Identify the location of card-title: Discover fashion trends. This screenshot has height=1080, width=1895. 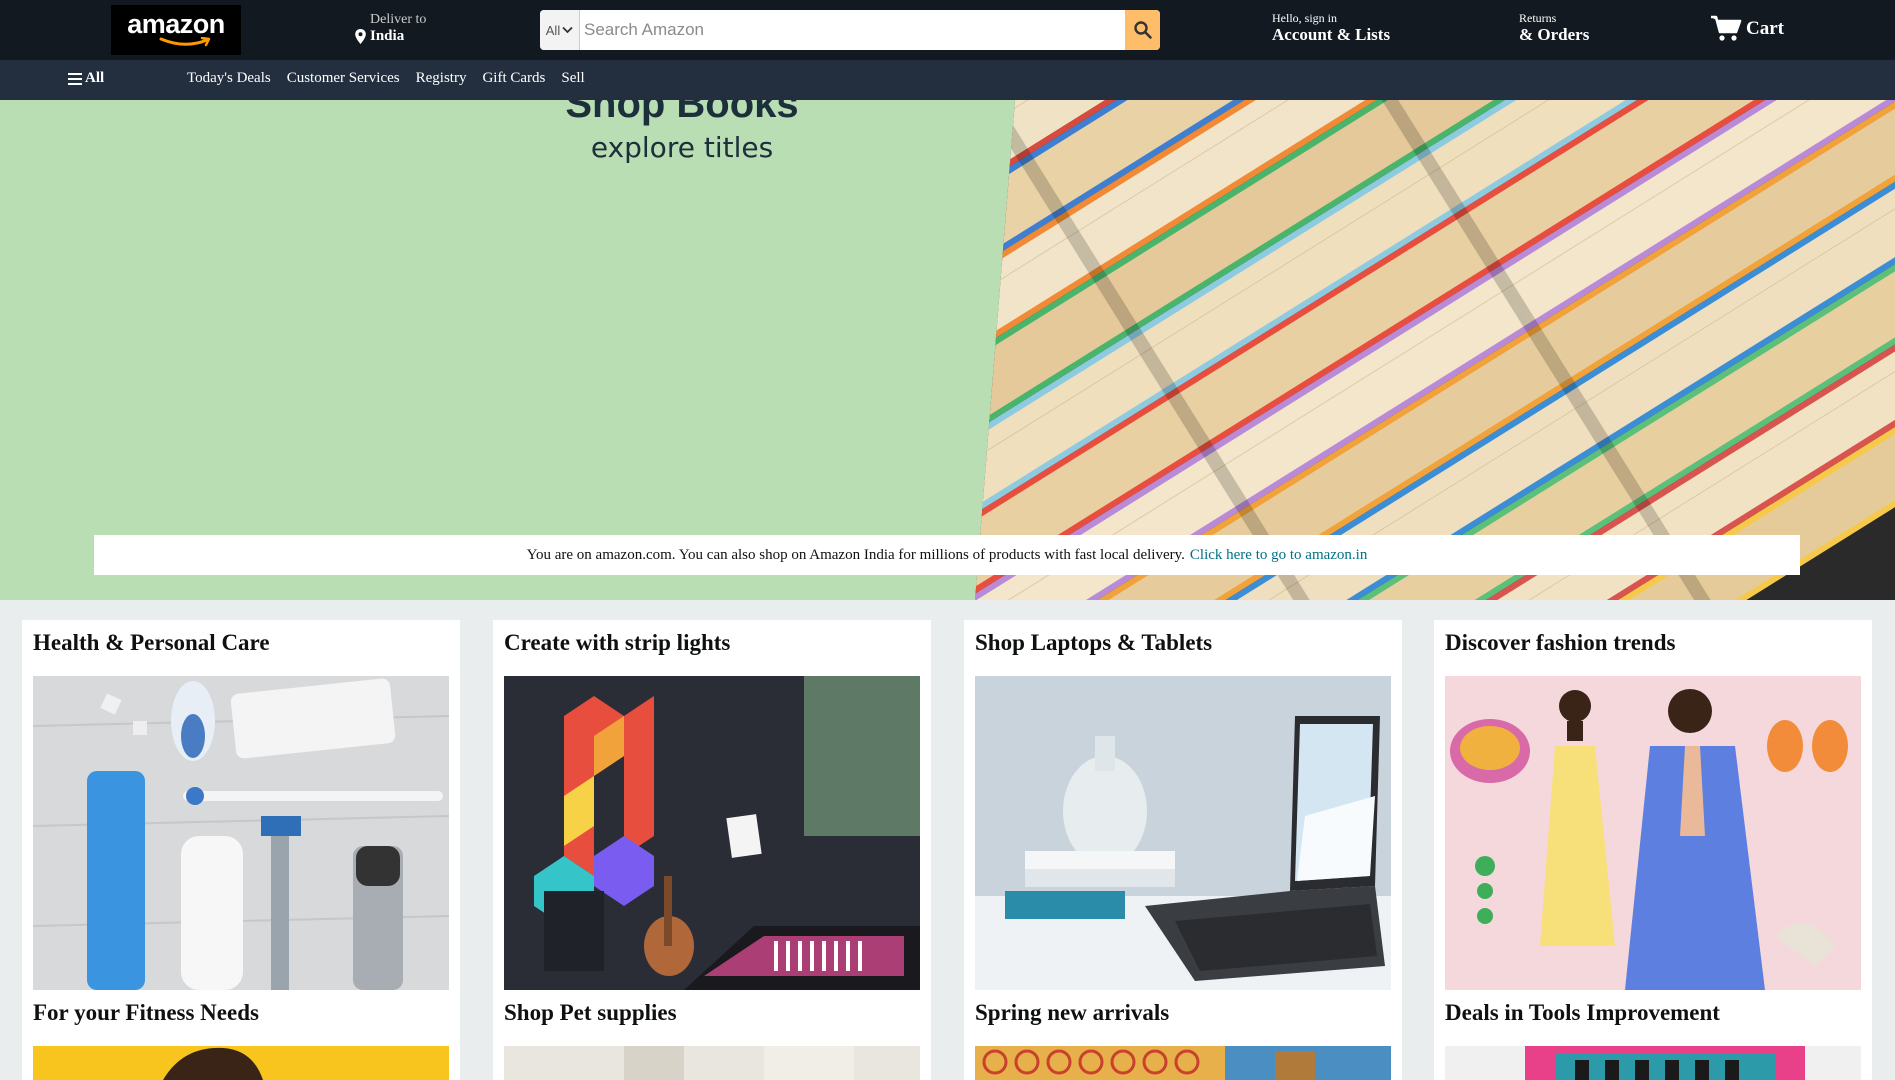
(1560, 642).